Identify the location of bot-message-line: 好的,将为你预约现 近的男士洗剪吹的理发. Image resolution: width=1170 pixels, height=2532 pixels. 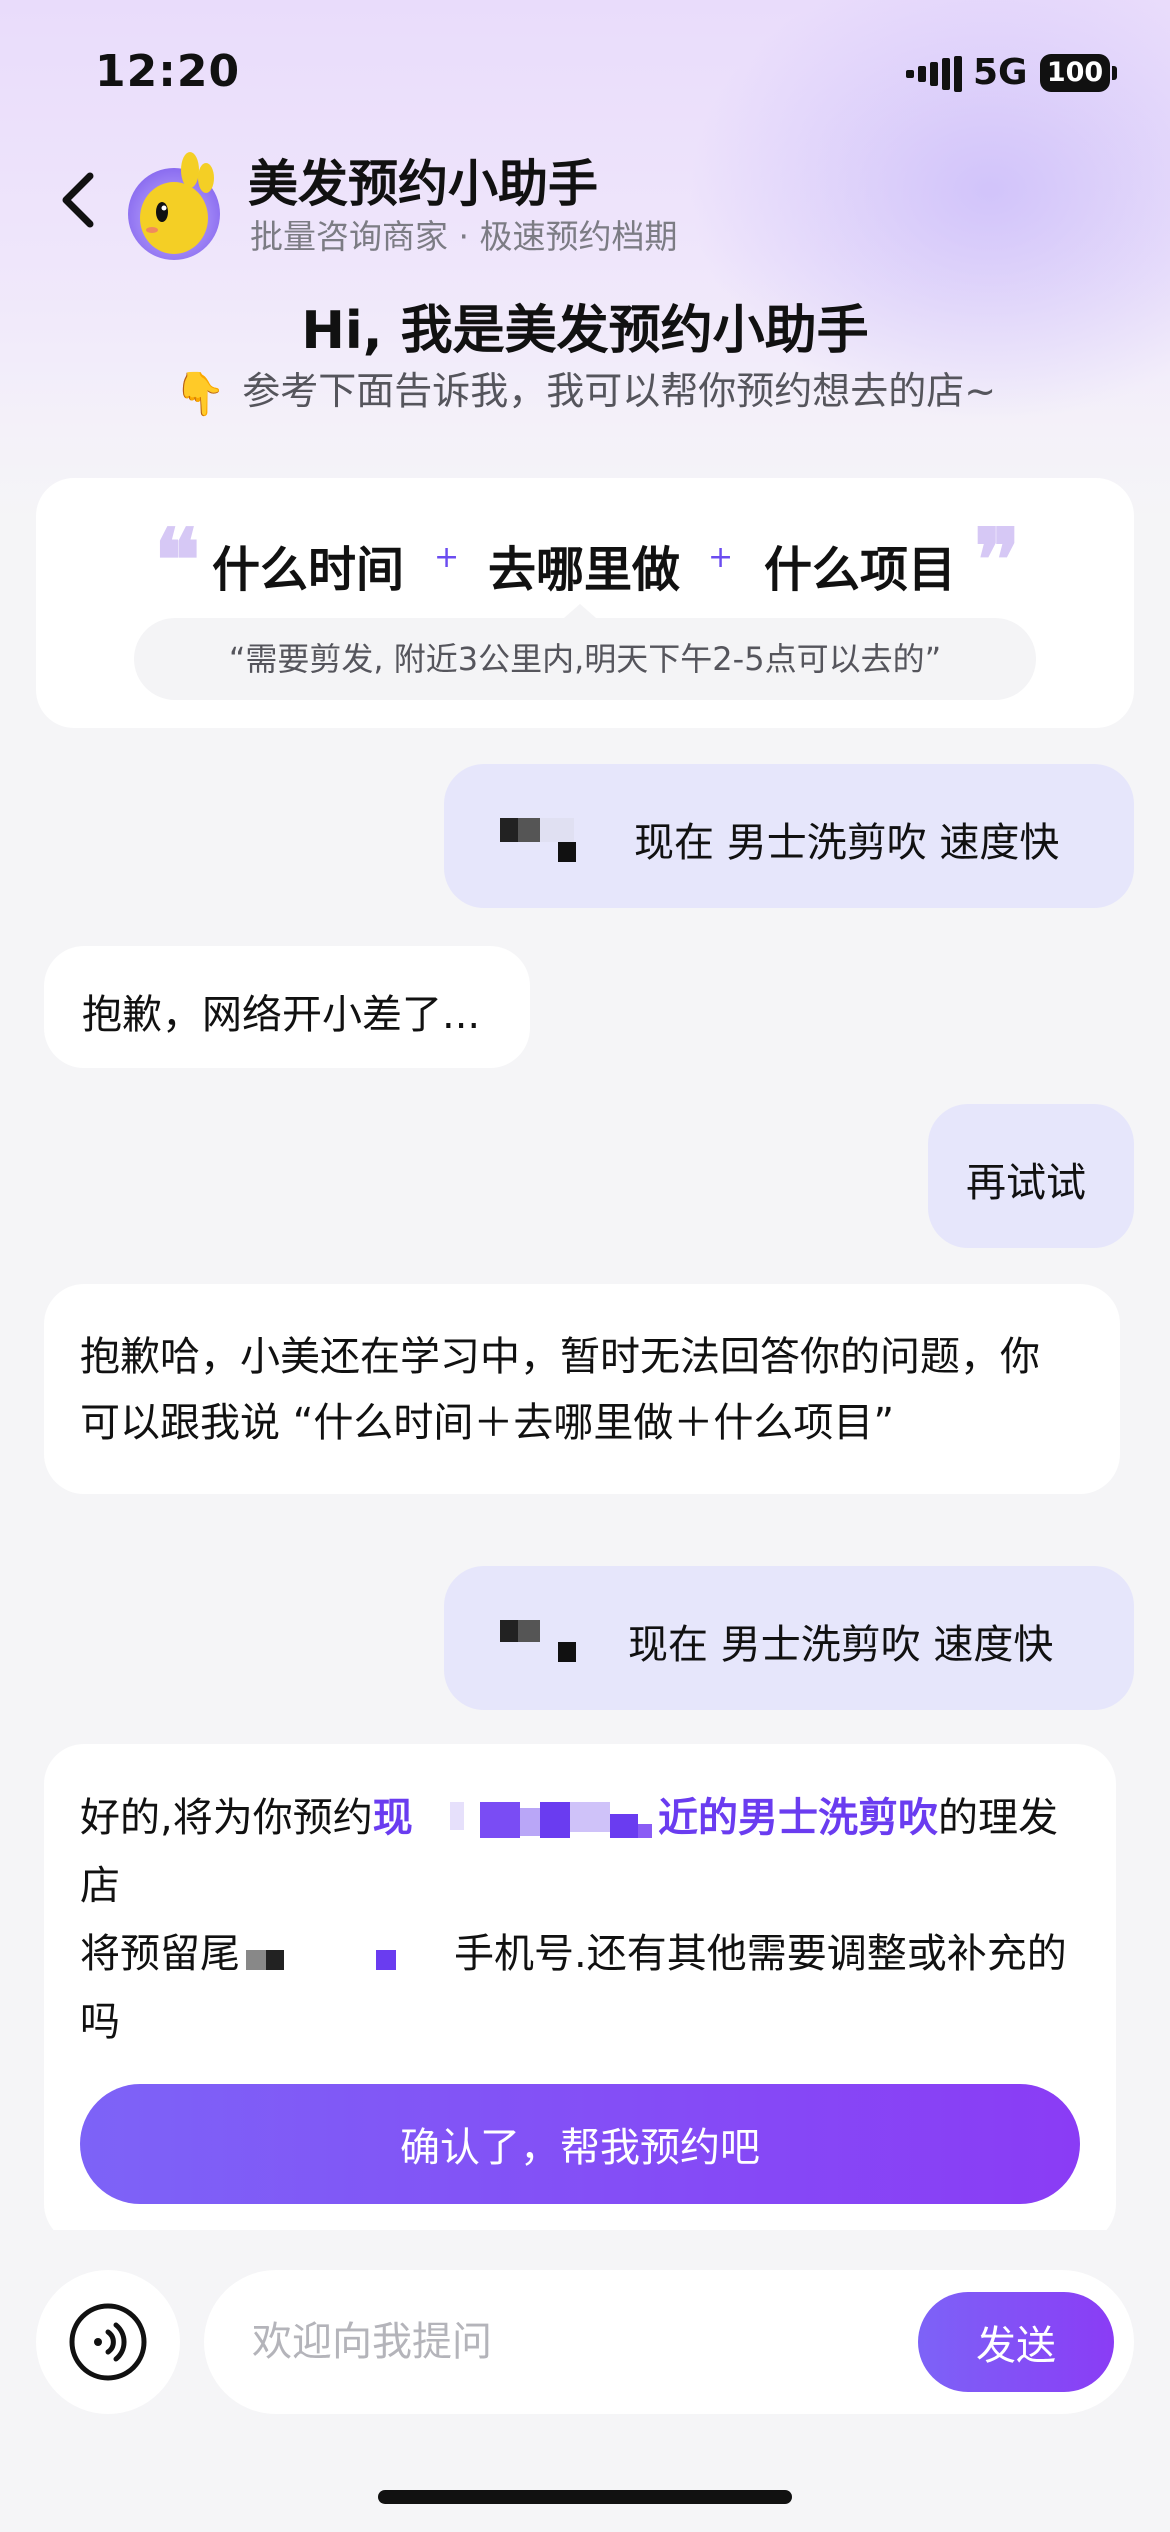
(580, 1818).